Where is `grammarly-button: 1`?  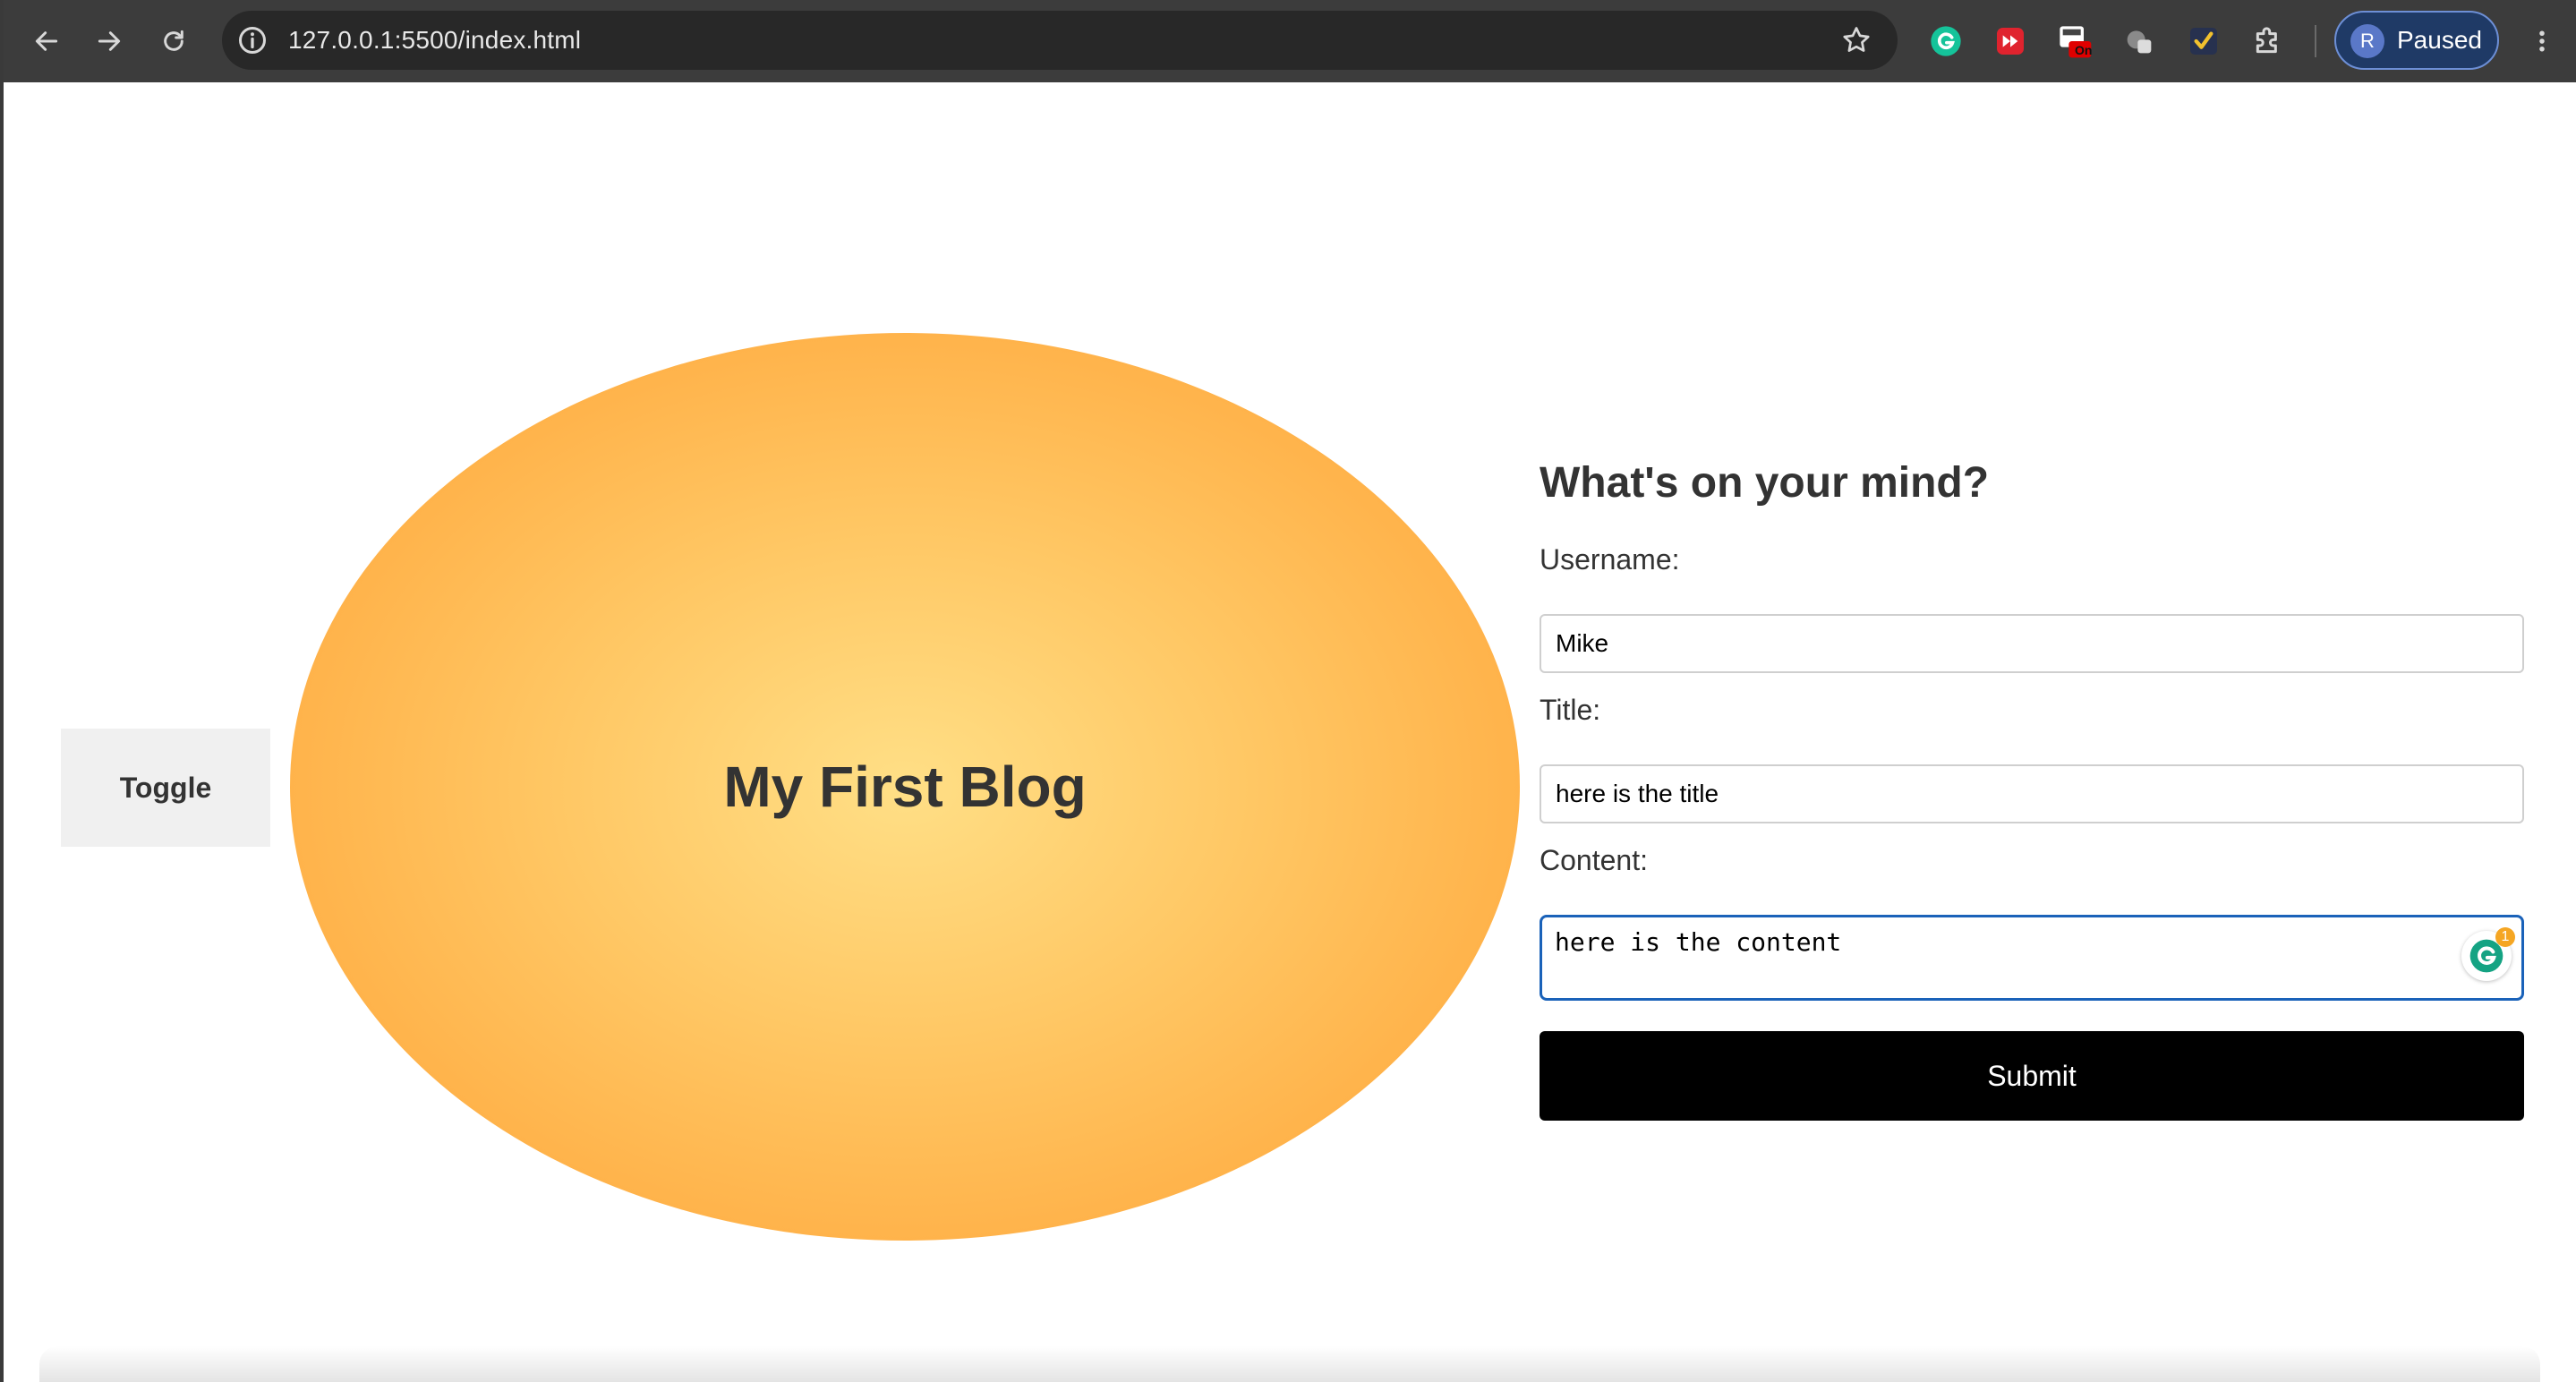 grammarly-button: 1 is located at coordinates (2488, 954).